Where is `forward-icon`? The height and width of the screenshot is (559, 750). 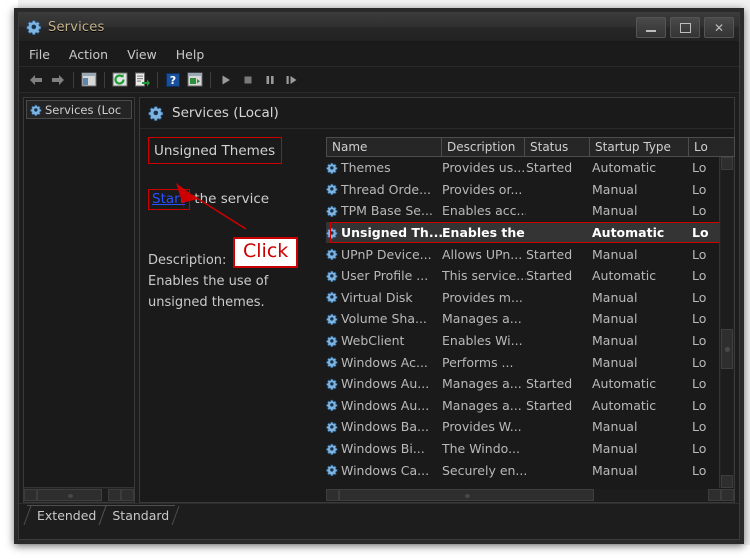 forward-icon is located at coordinates (58, 80).